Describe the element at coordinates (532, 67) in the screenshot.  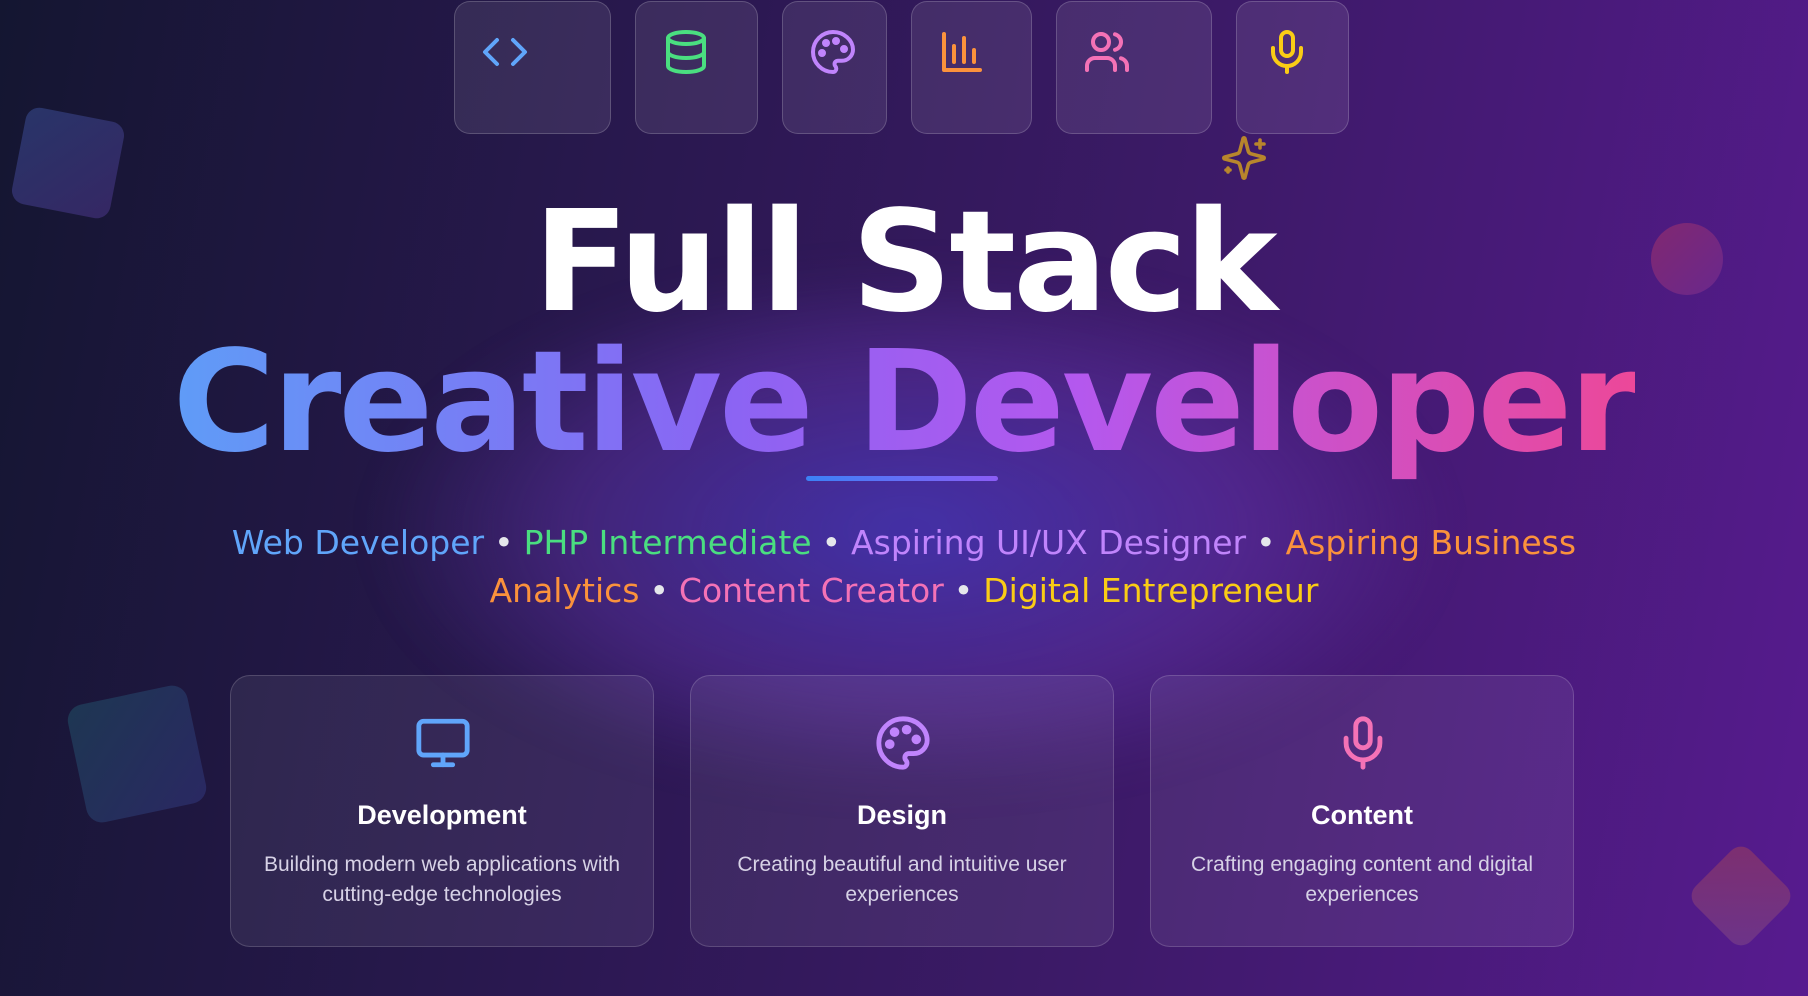
I see `tool-card-code` at that location.